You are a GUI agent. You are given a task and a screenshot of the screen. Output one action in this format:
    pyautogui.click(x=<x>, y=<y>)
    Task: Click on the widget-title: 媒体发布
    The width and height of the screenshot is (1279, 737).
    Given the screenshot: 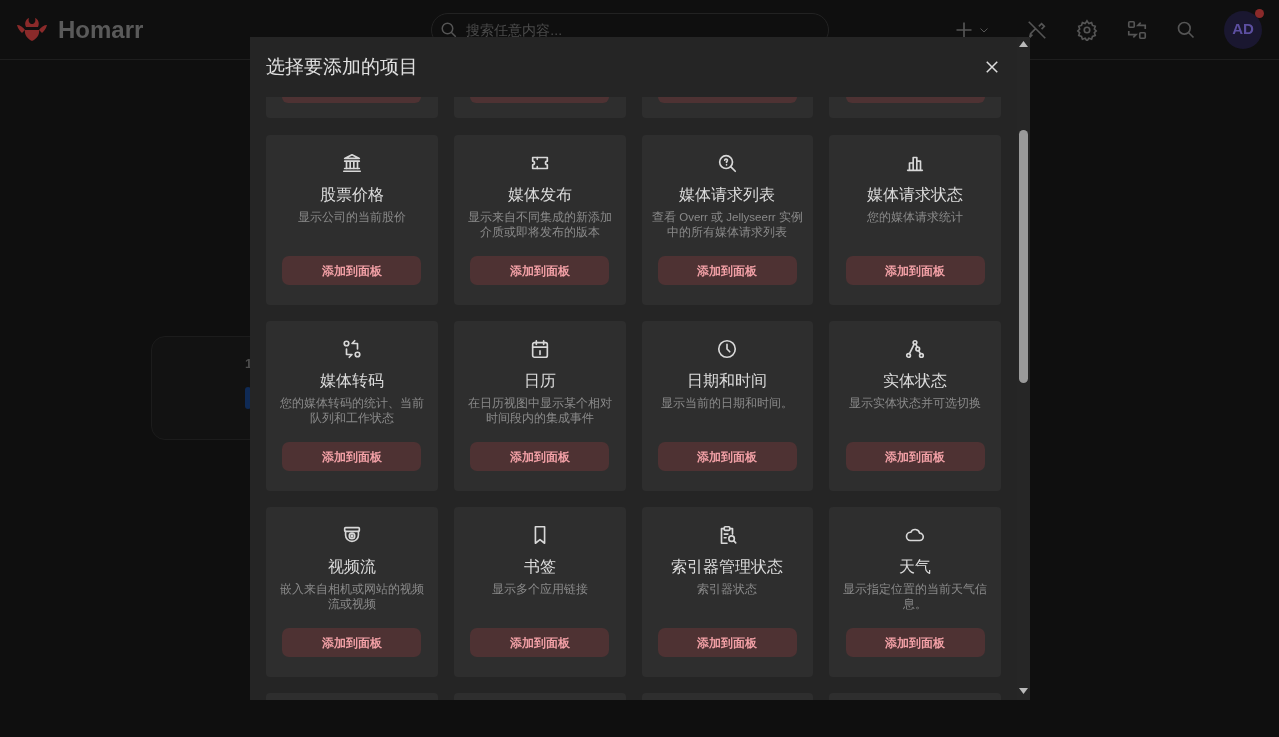 What is the action you would take?
    pyautogui.click(x=539, y=195)
    